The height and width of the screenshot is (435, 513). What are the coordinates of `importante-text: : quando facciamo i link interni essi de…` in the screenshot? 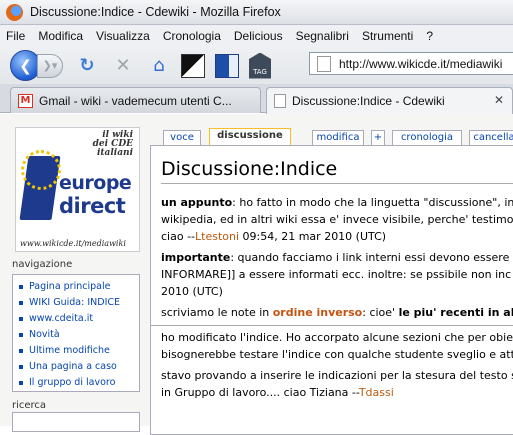 It's located at (371, 257).